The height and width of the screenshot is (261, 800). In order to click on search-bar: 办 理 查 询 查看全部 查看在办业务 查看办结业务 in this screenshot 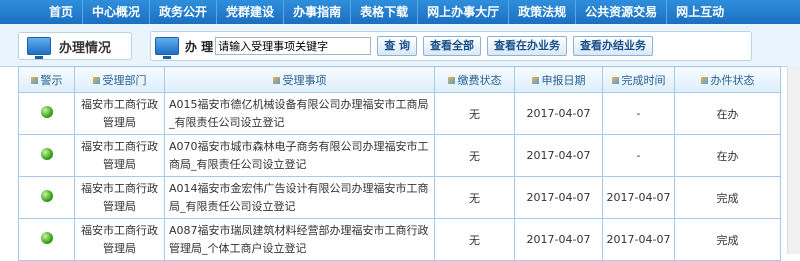, I will do `click(451, 46)`.